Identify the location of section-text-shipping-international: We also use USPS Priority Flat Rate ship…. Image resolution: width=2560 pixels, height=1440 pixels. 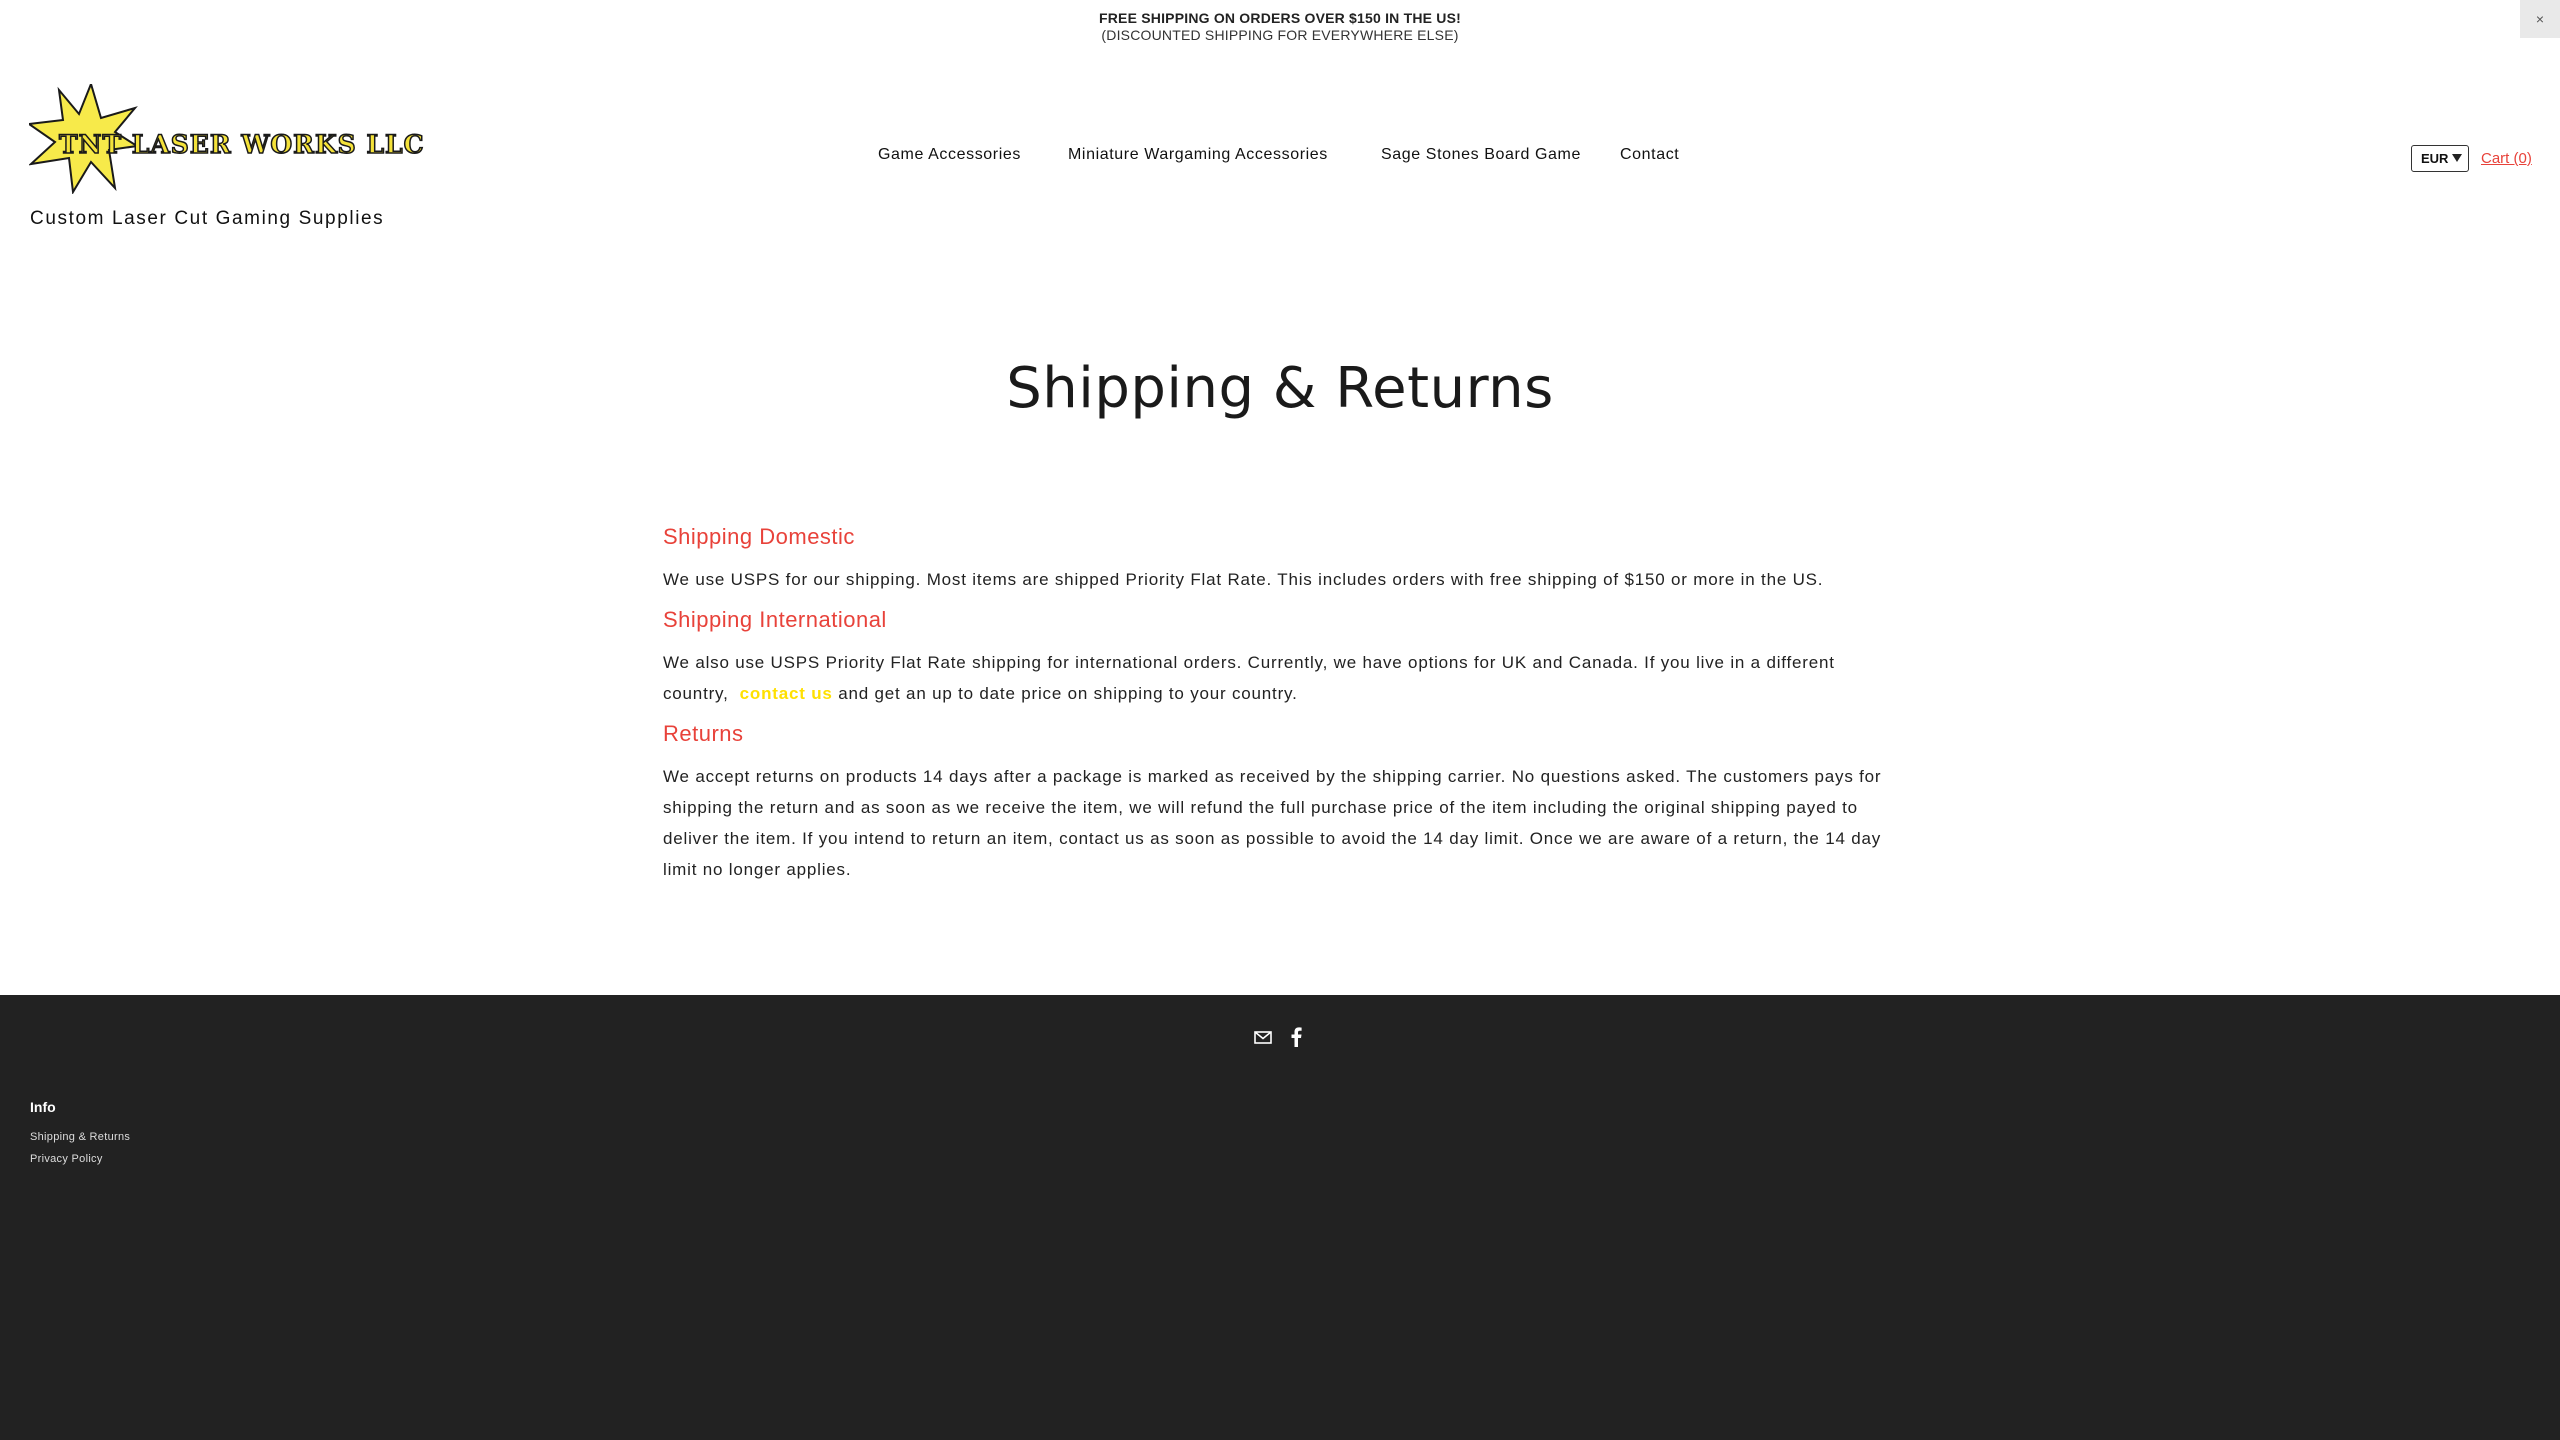
(1281, 678).